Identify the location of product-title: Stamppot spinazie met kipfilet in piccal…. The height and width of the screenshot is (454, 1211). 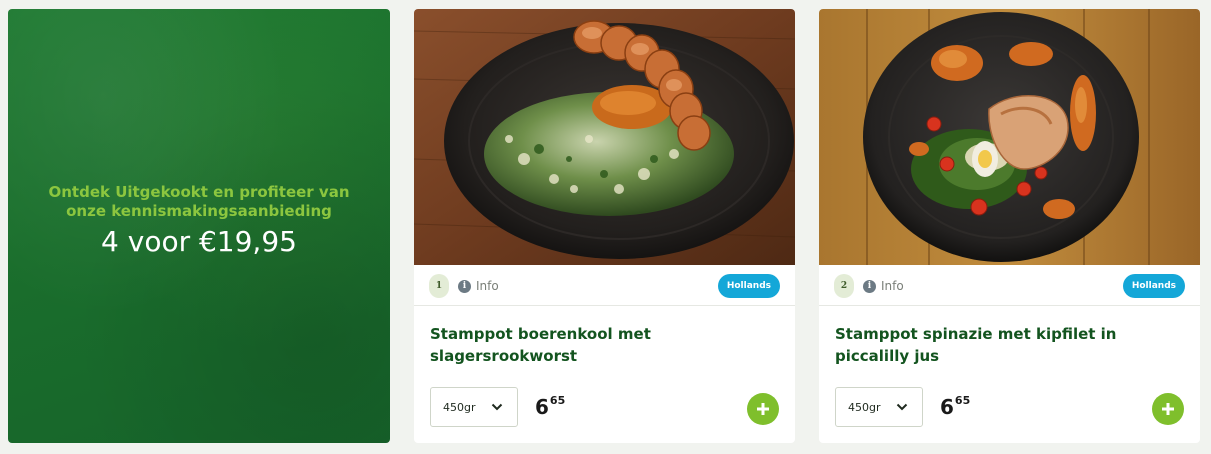
(1010, 345).